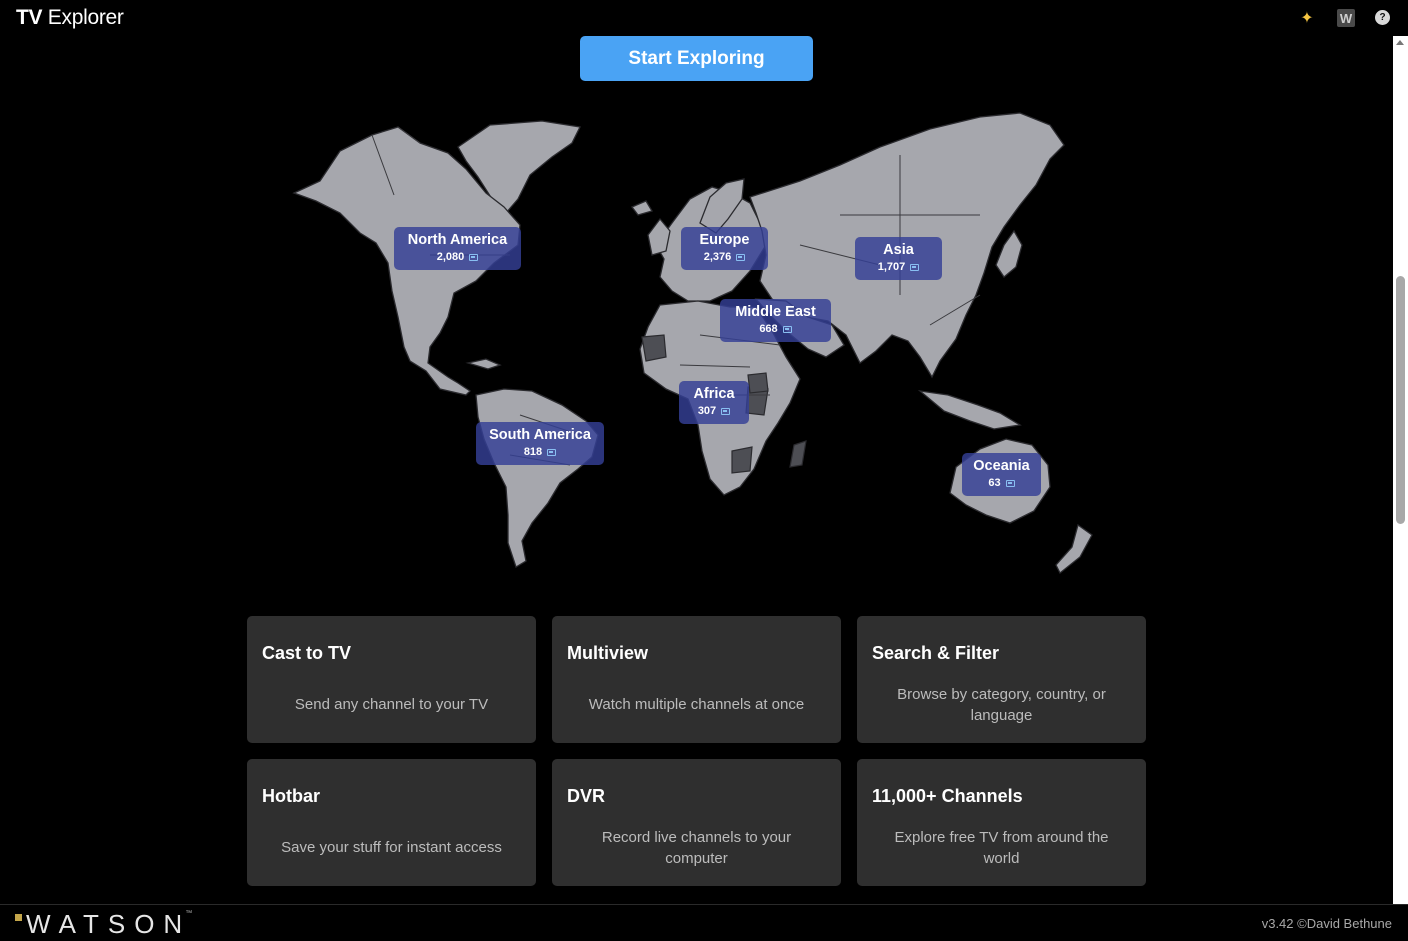  What do you see at coordinates (540, 451) in the screenshot?
I see `region-count: 818` at bounding box center [540, 451].